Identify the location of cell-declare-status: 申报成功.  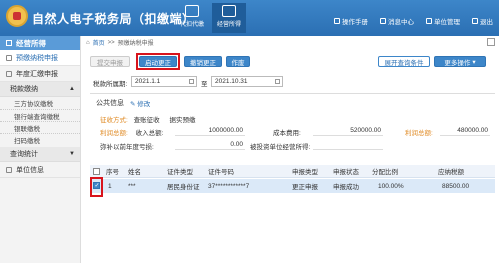
(346, 187).